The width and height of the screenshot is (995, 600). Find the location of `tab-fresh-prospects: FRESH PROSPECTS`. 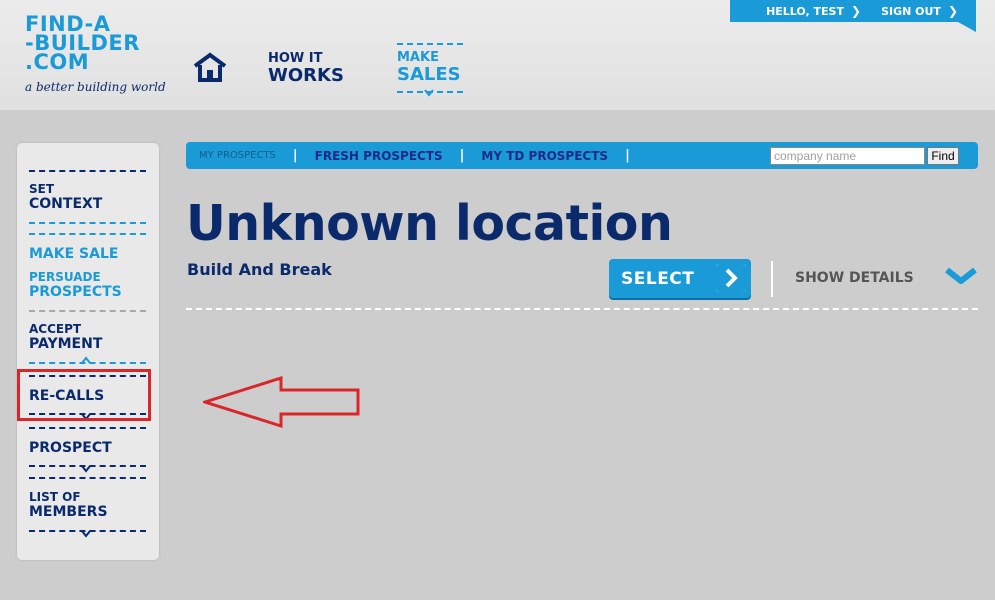

tab-fresh-prospects: FRESH PROSPECTS is located at coordinates (379, 156).